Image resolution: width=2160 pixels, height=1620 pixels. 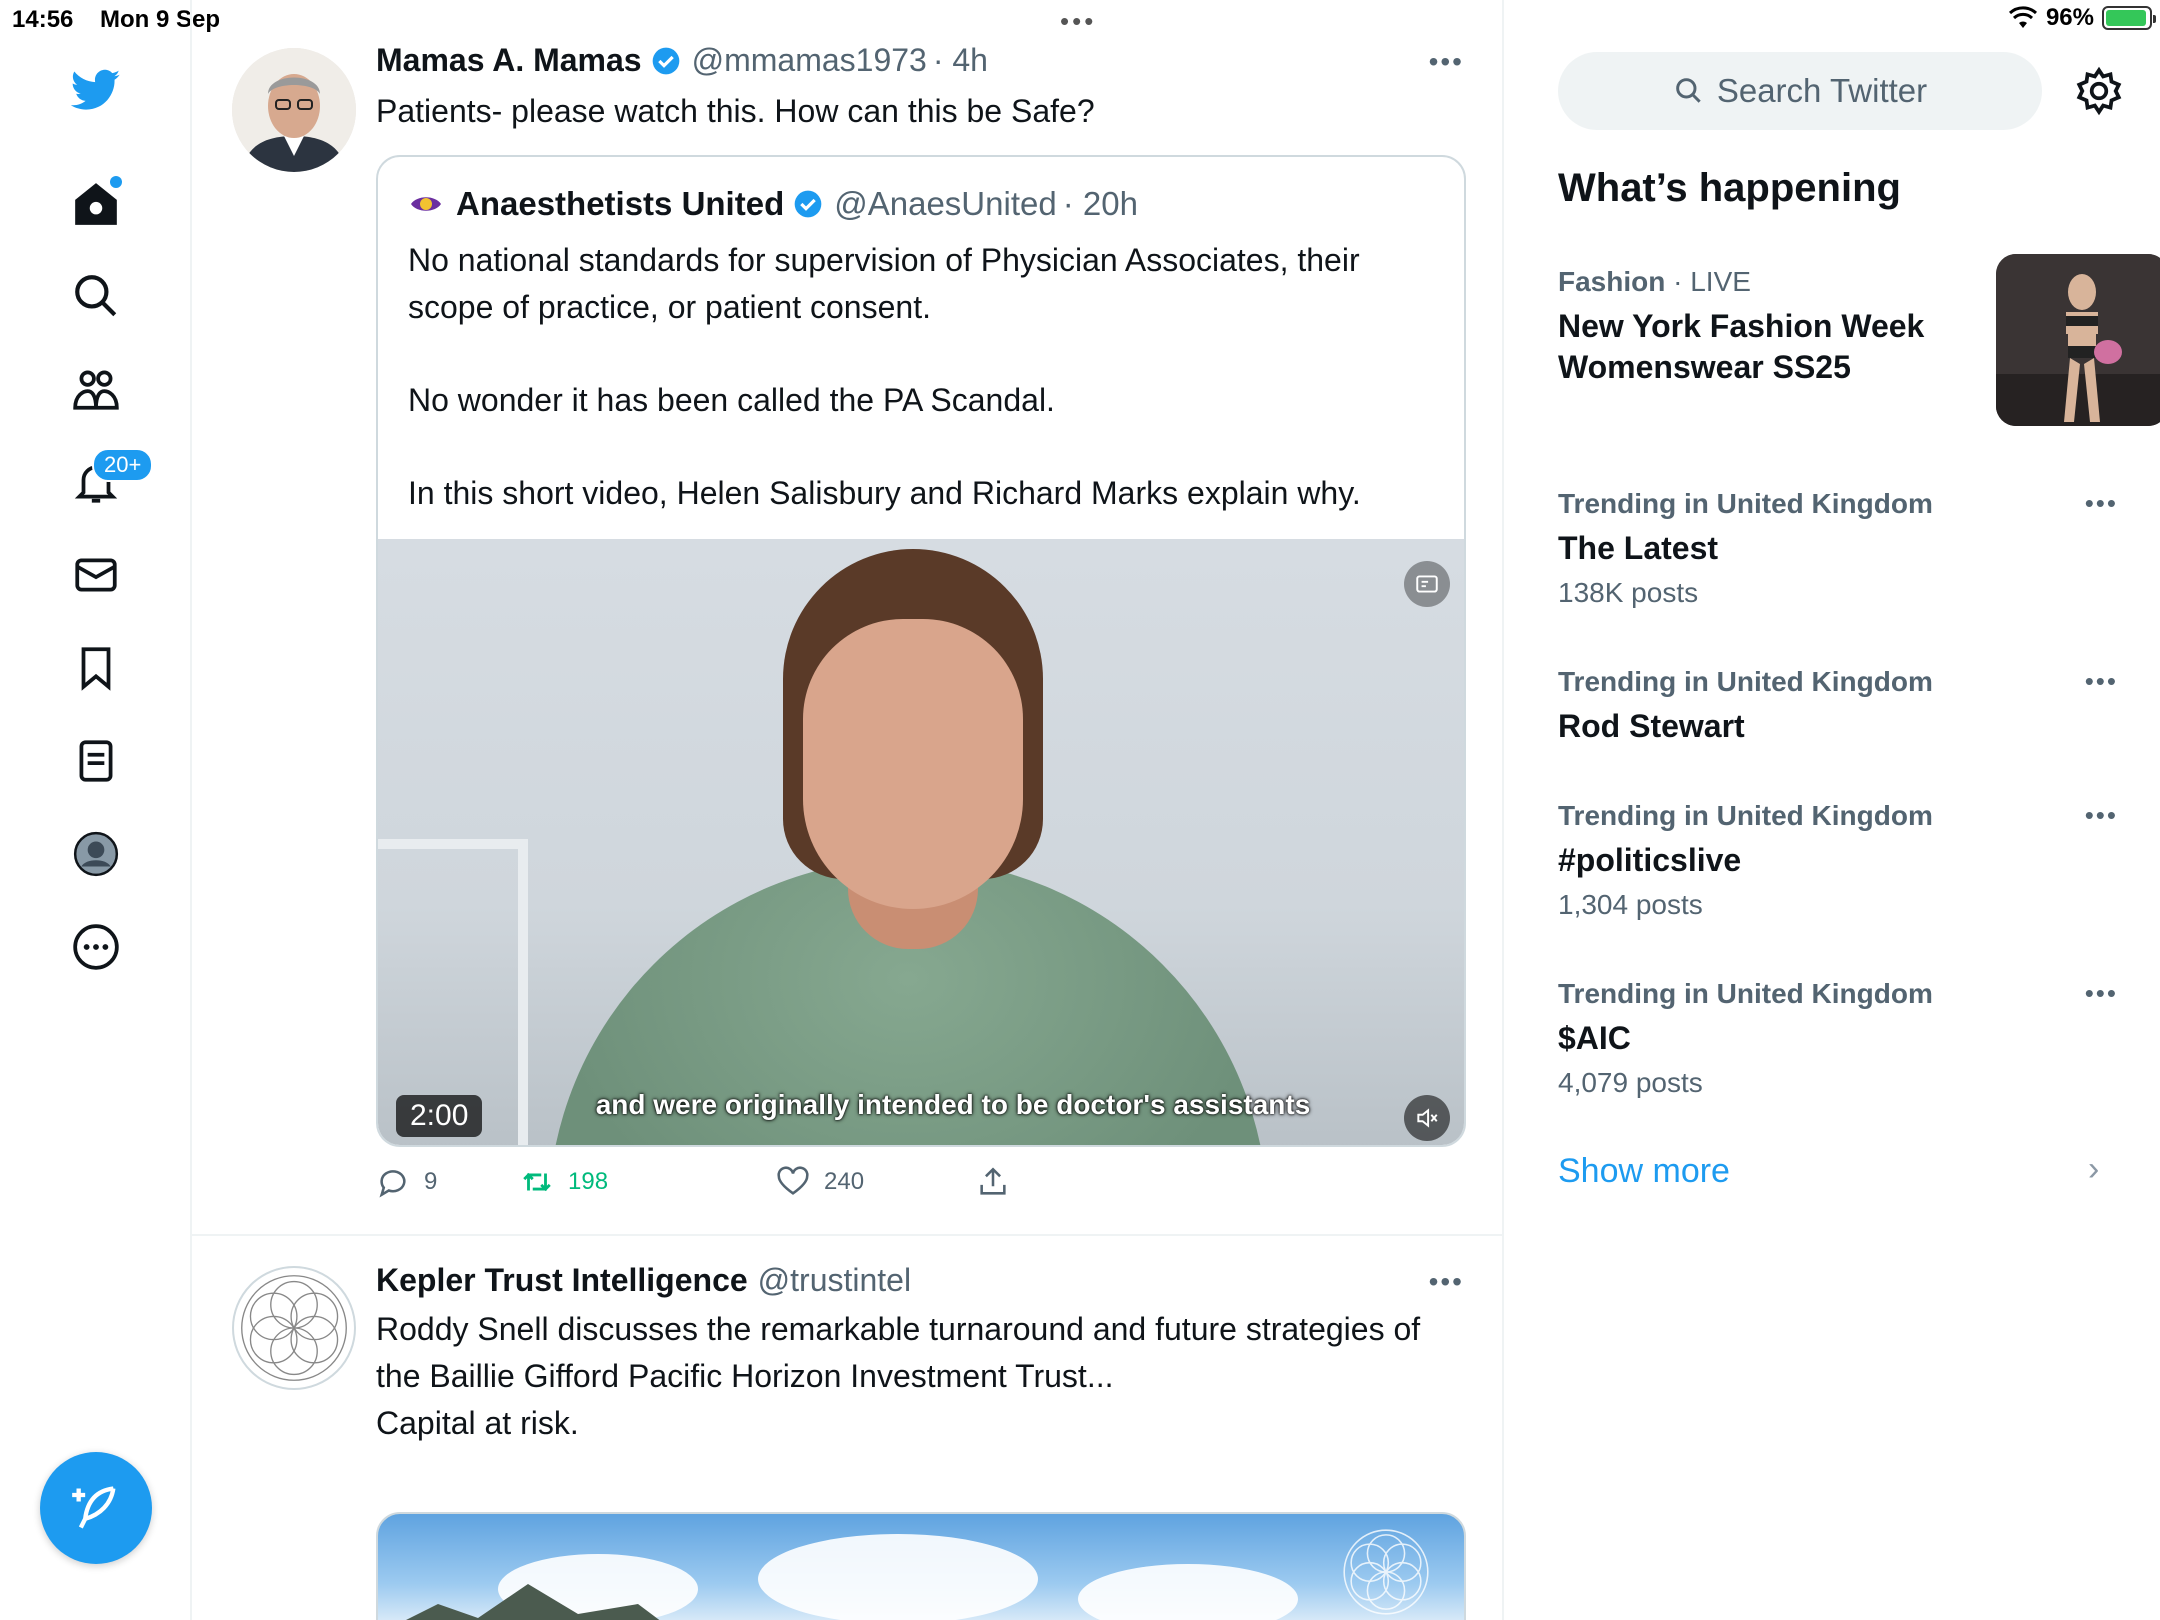 What do you see at coordinates (1712, 281) in the screenshot?
I see `trend-live: · LIVE` at bounding box center [1712, 281].